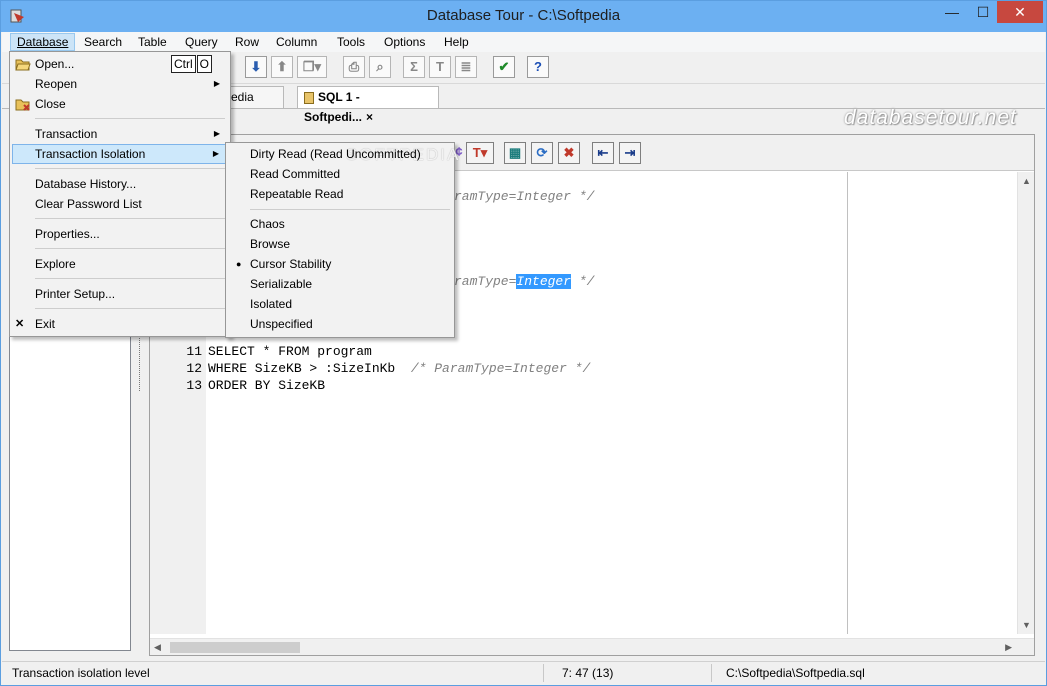  I want to click on scroll-down-icon: ▼, so click(1026, 625).